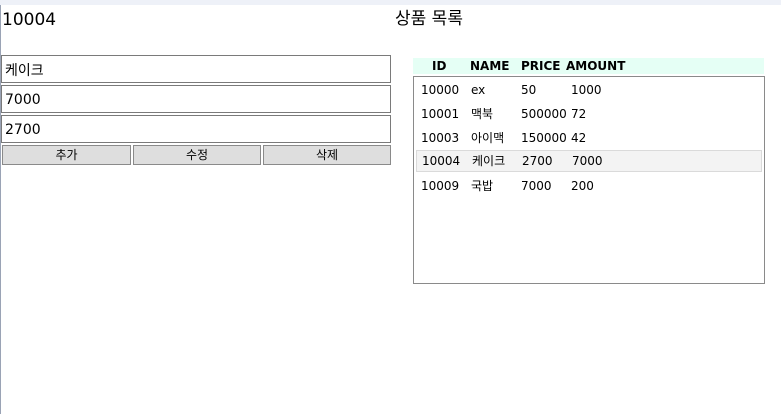 The image size is (781, 414). What do you see at coordinates (488, 138) in the screenshot?
I see `cell-name: 아이맥` at bounding box center [488, 138].